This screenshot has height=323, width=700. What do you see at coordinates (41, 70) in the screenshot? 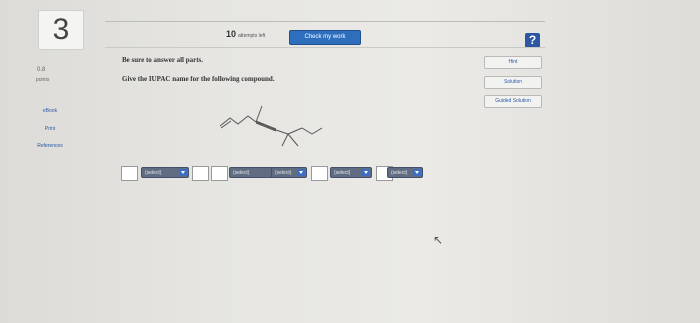
I see `points-value: 0.8` at bounding box center [41, 70].